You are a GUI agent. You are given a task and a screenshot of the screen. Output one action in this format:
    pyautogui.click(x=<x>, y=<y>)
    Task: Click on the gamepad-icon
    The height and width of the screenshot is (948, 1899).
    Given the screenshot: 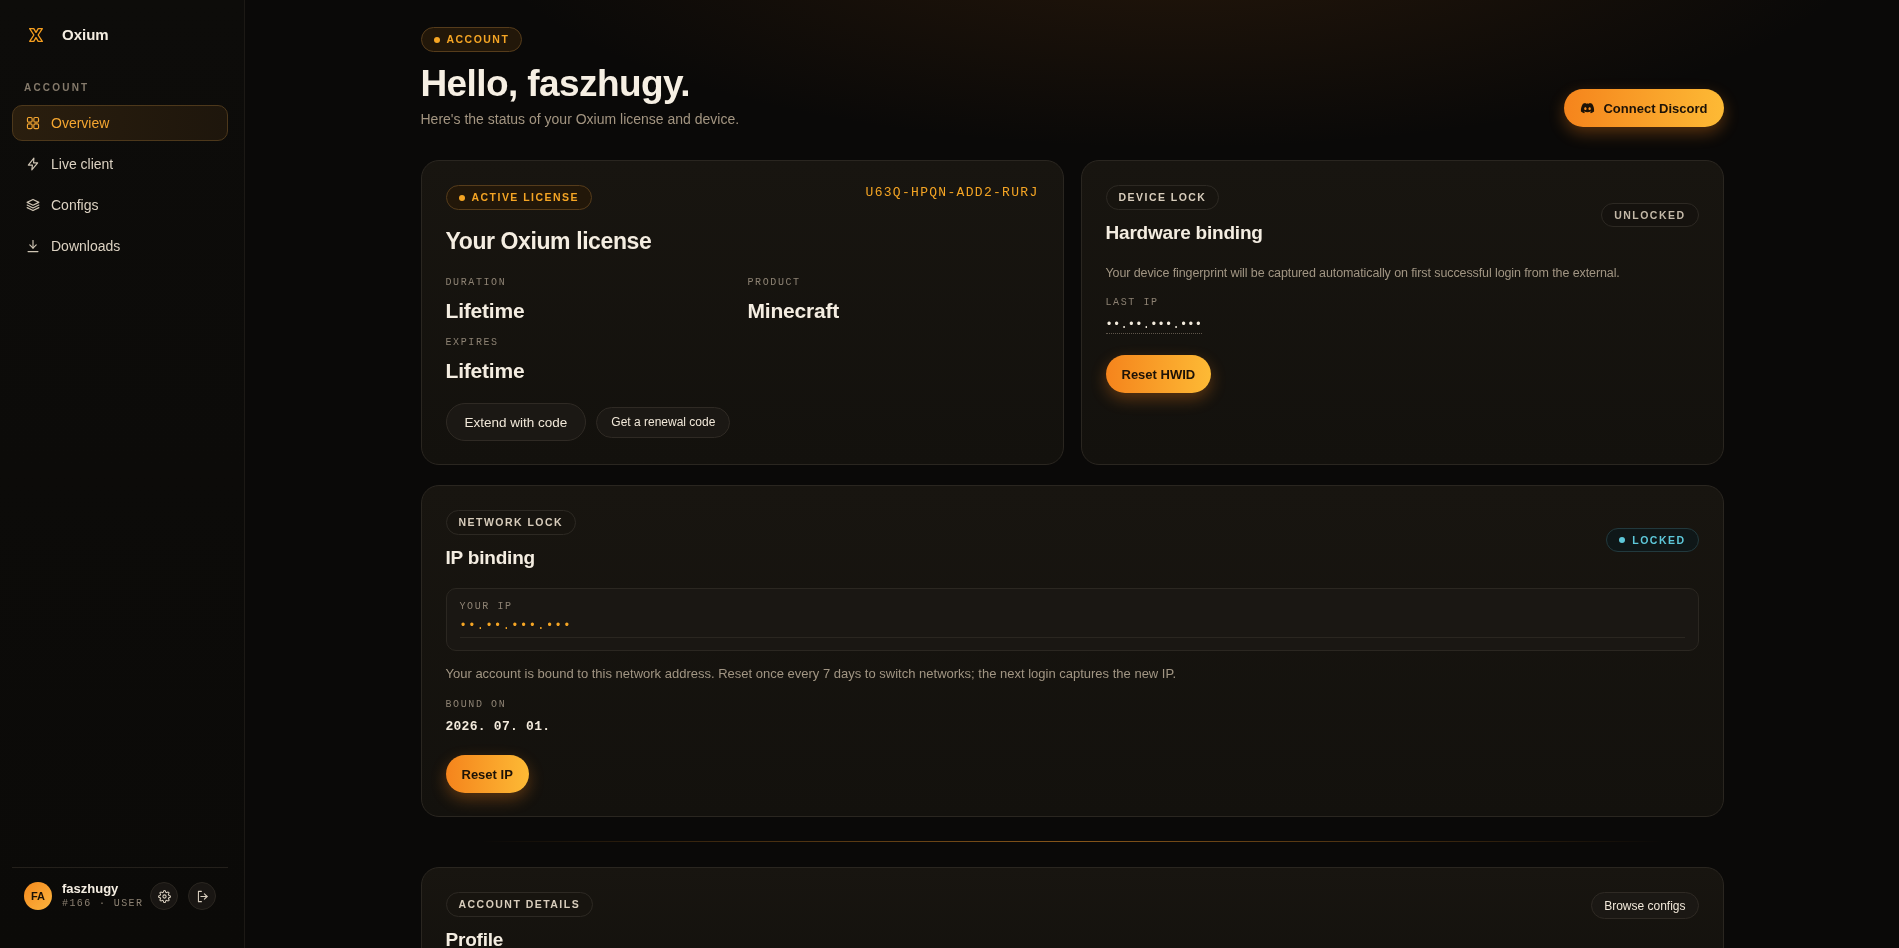 What is the action you would take?
    pyautogui.click(x=1588, y=108)
    